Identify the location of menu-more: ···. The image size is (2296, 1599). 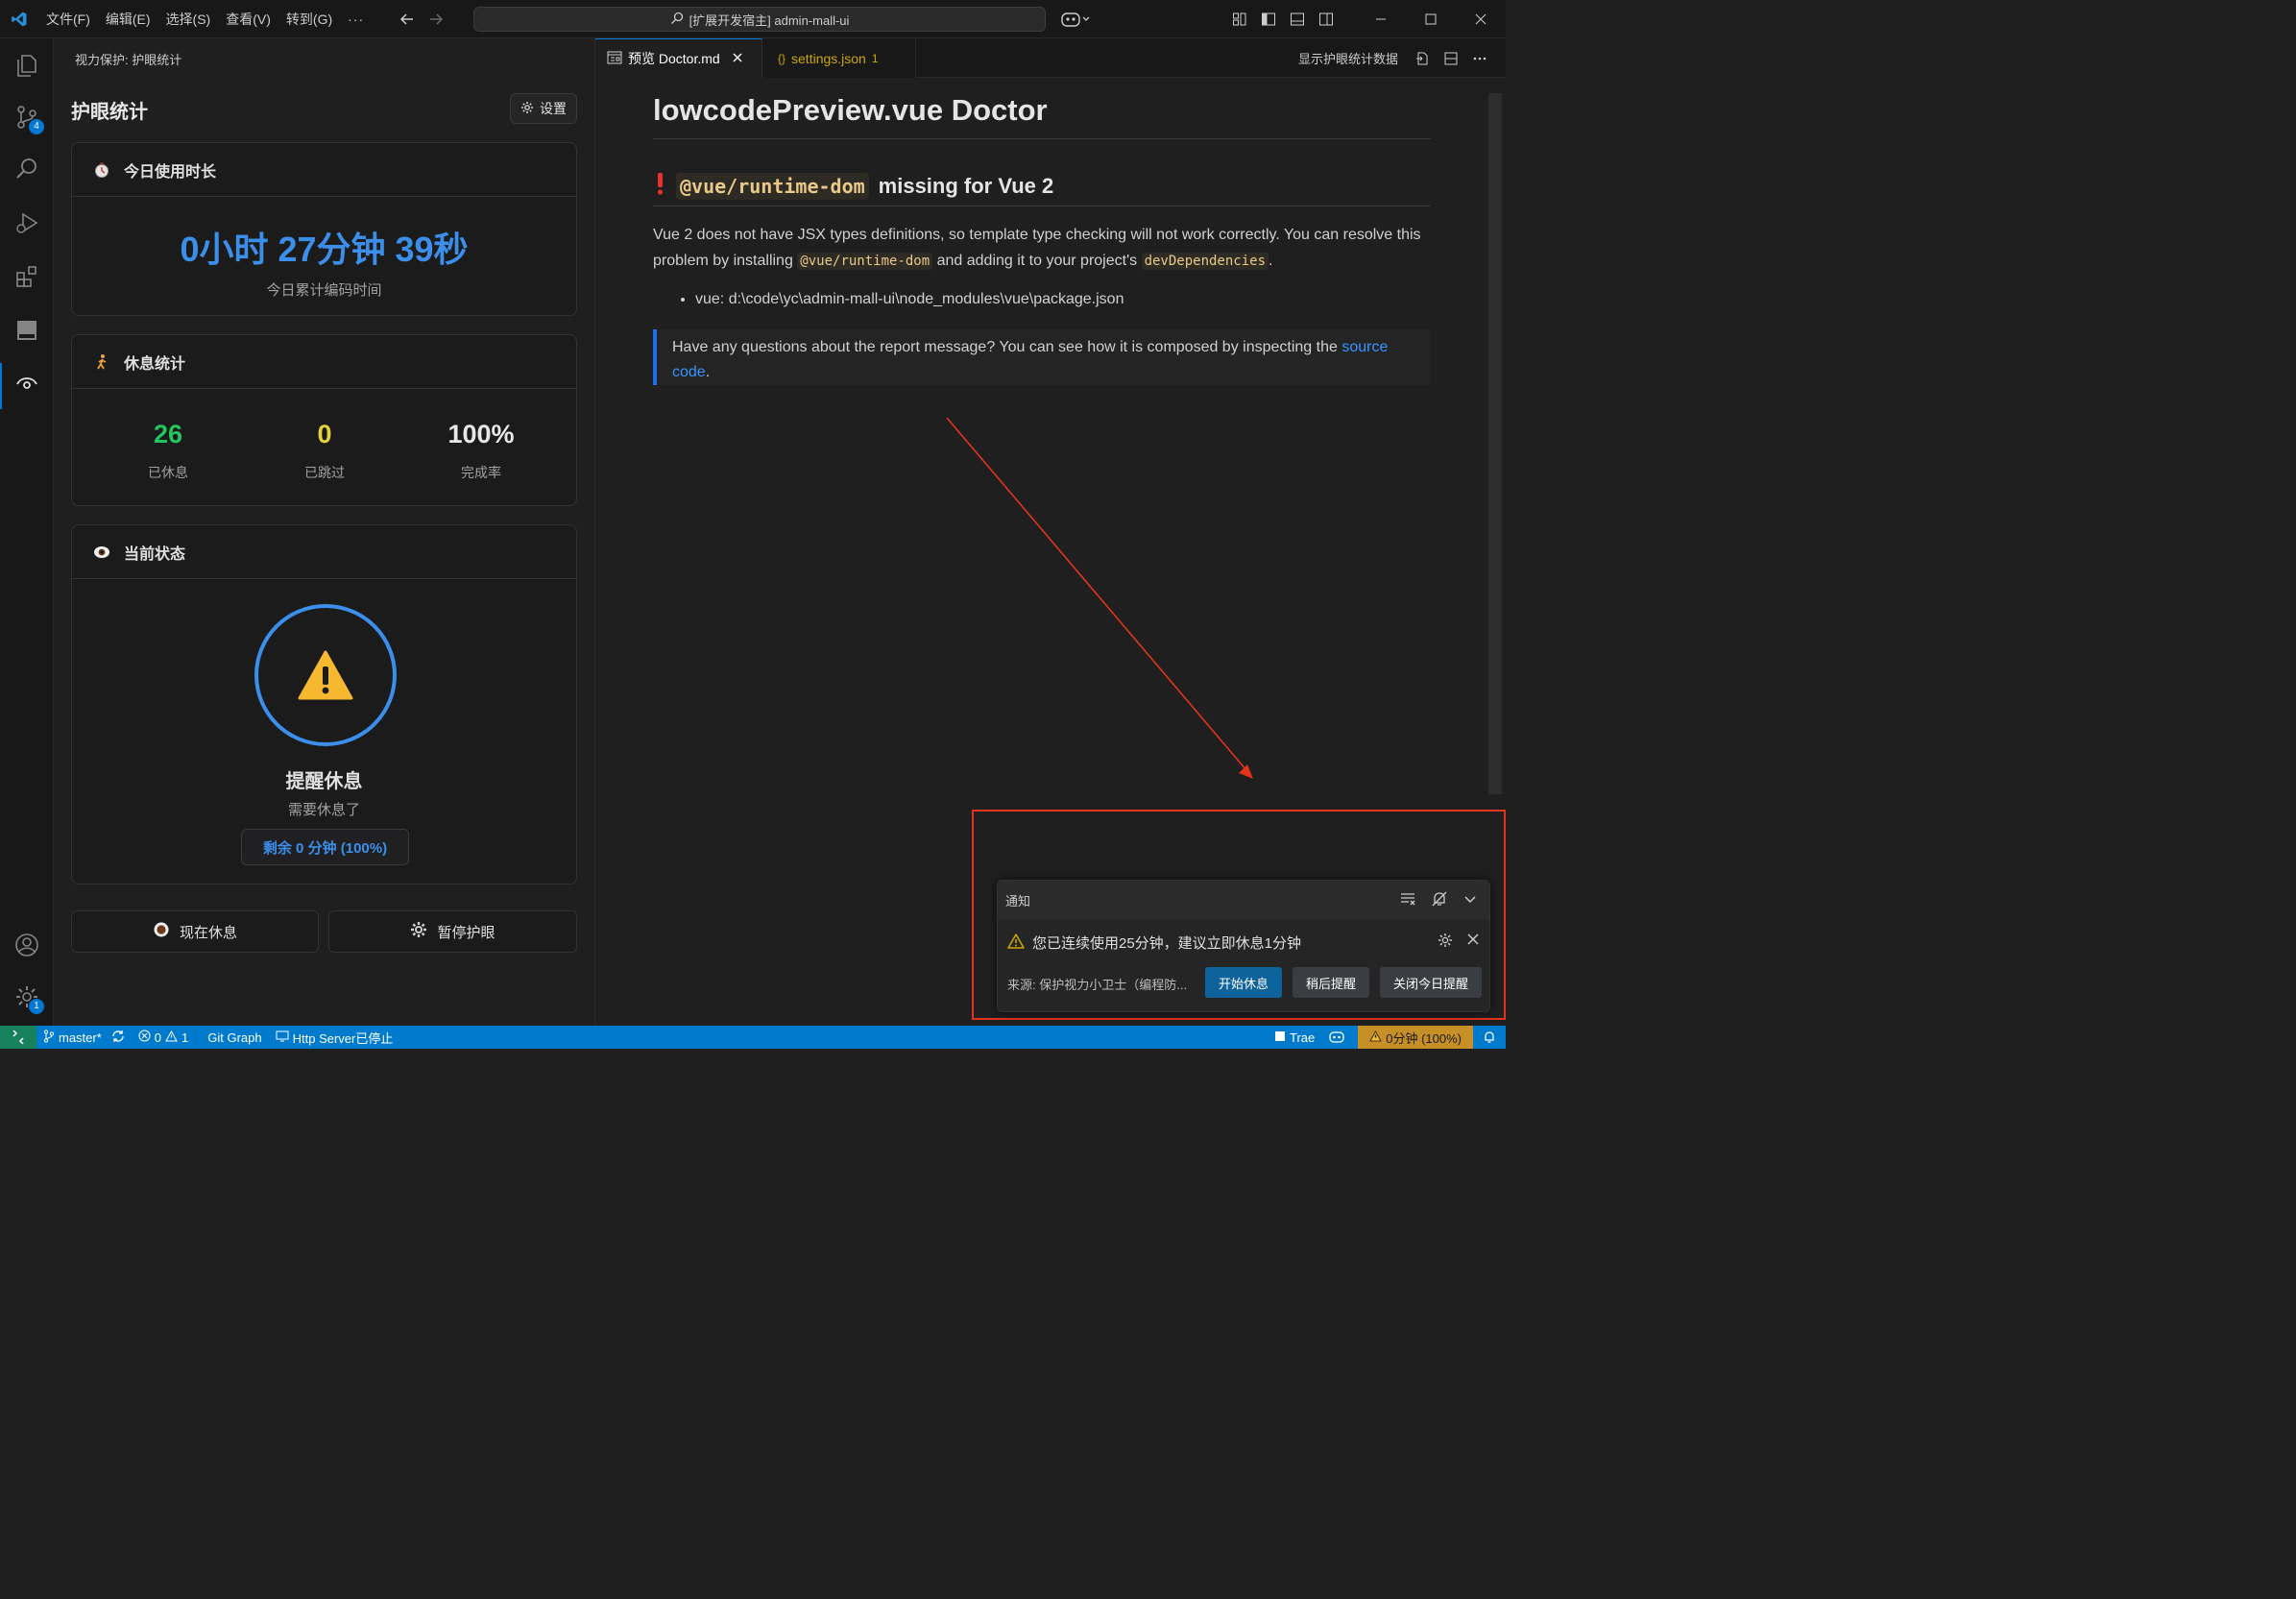
(356, 19).